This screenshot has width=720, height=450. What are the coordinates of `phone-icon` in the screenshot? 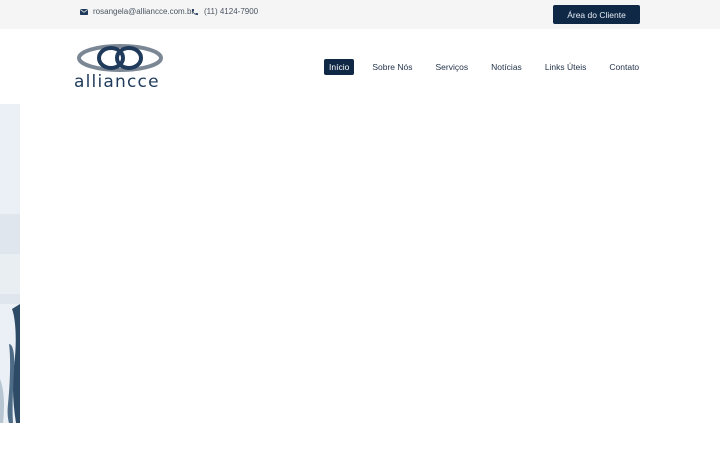 It's located at (195, 12).